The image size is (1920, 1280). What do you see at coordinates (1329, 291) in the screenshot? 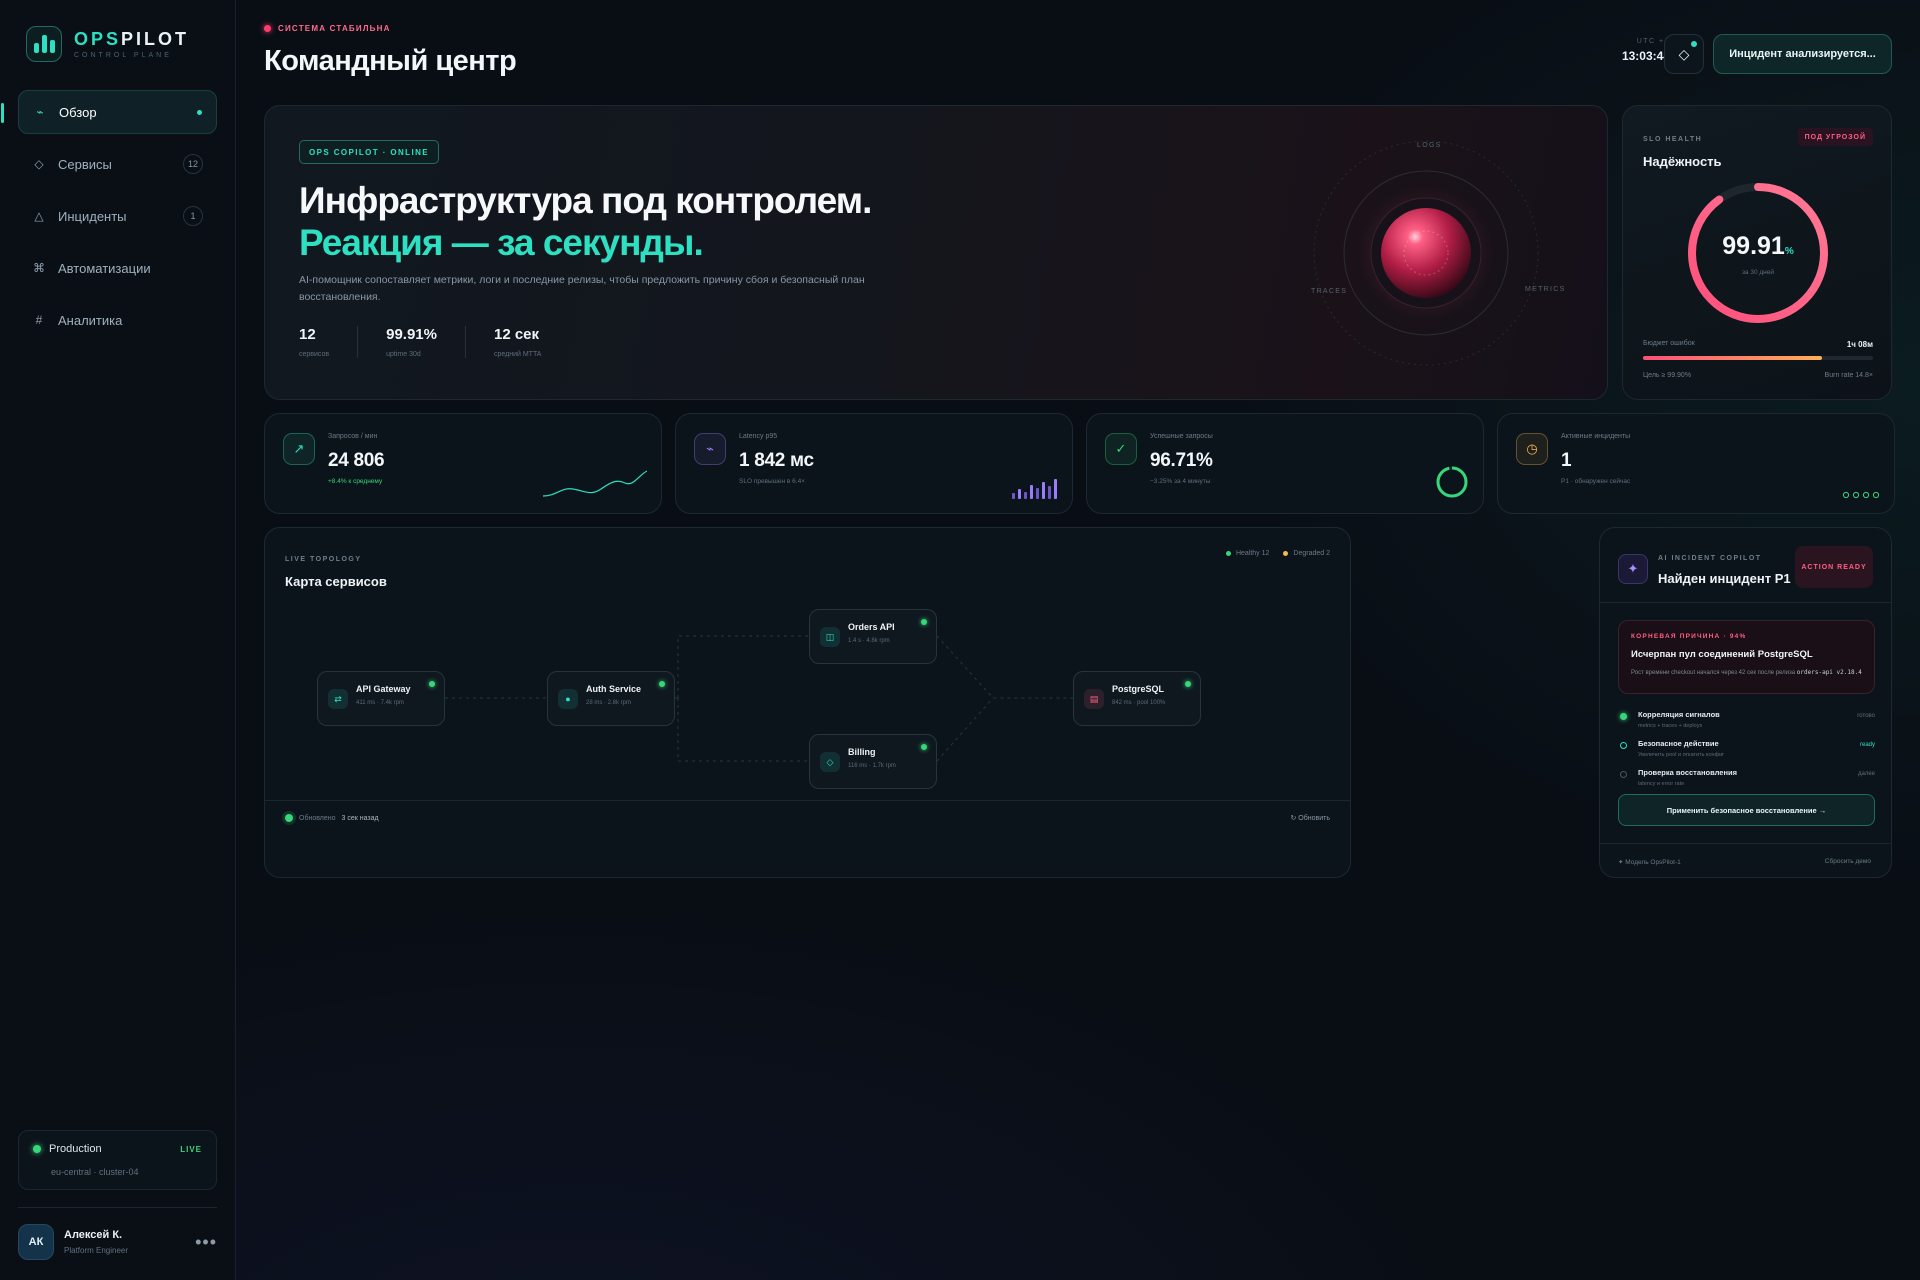
I see `orbit-label-traces: TRACES` at bounding box center [1329, 291].